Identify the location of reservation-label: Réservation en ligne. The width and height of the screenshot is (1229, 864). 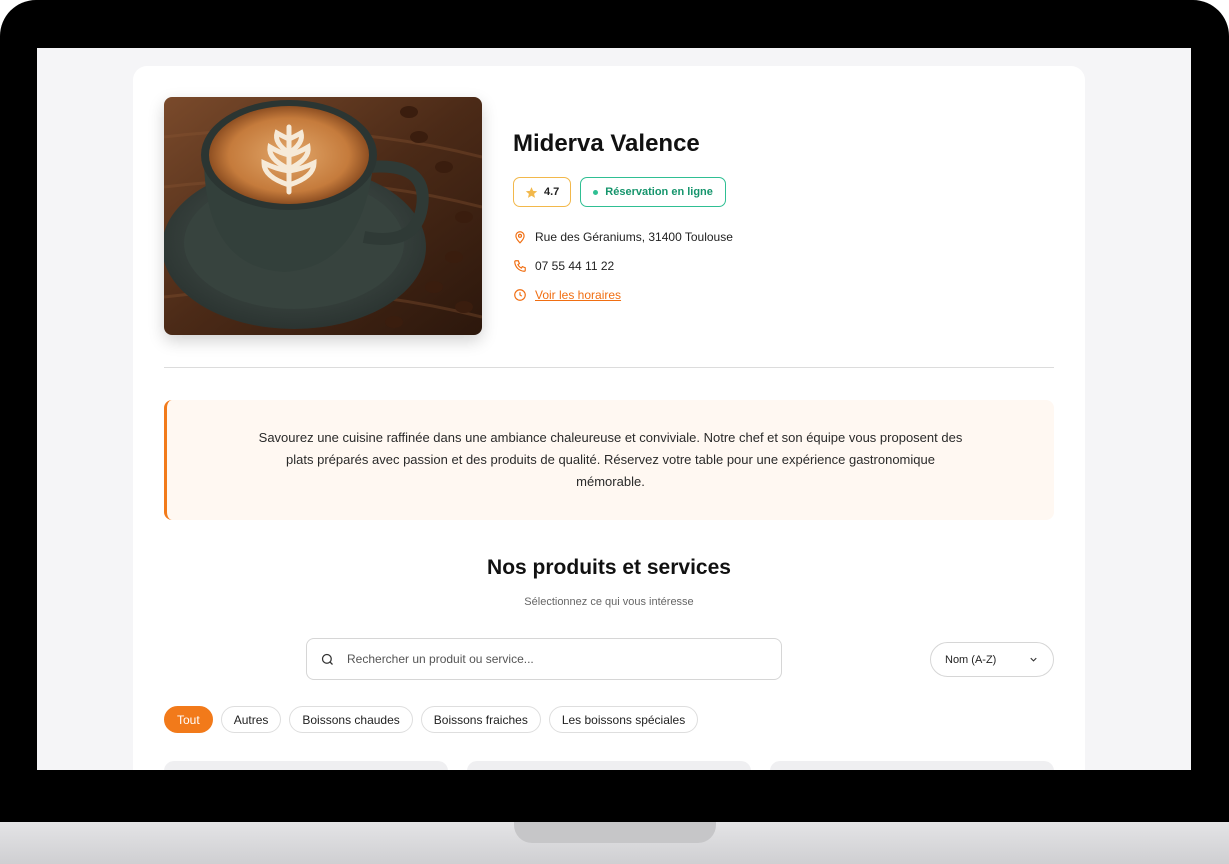
(659, 192).